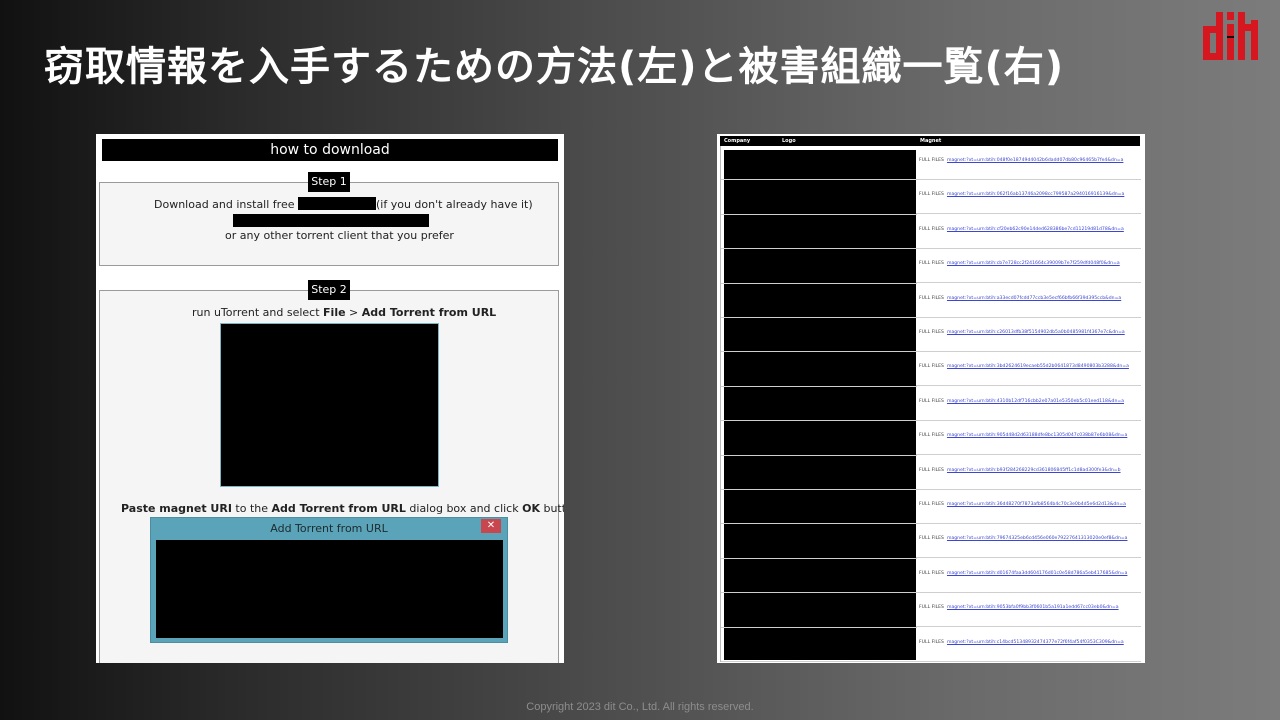  Describe the element at coordinates (429, 312) in the screenshot. I see `instr-menu: Add Torrent from URL` at that location.